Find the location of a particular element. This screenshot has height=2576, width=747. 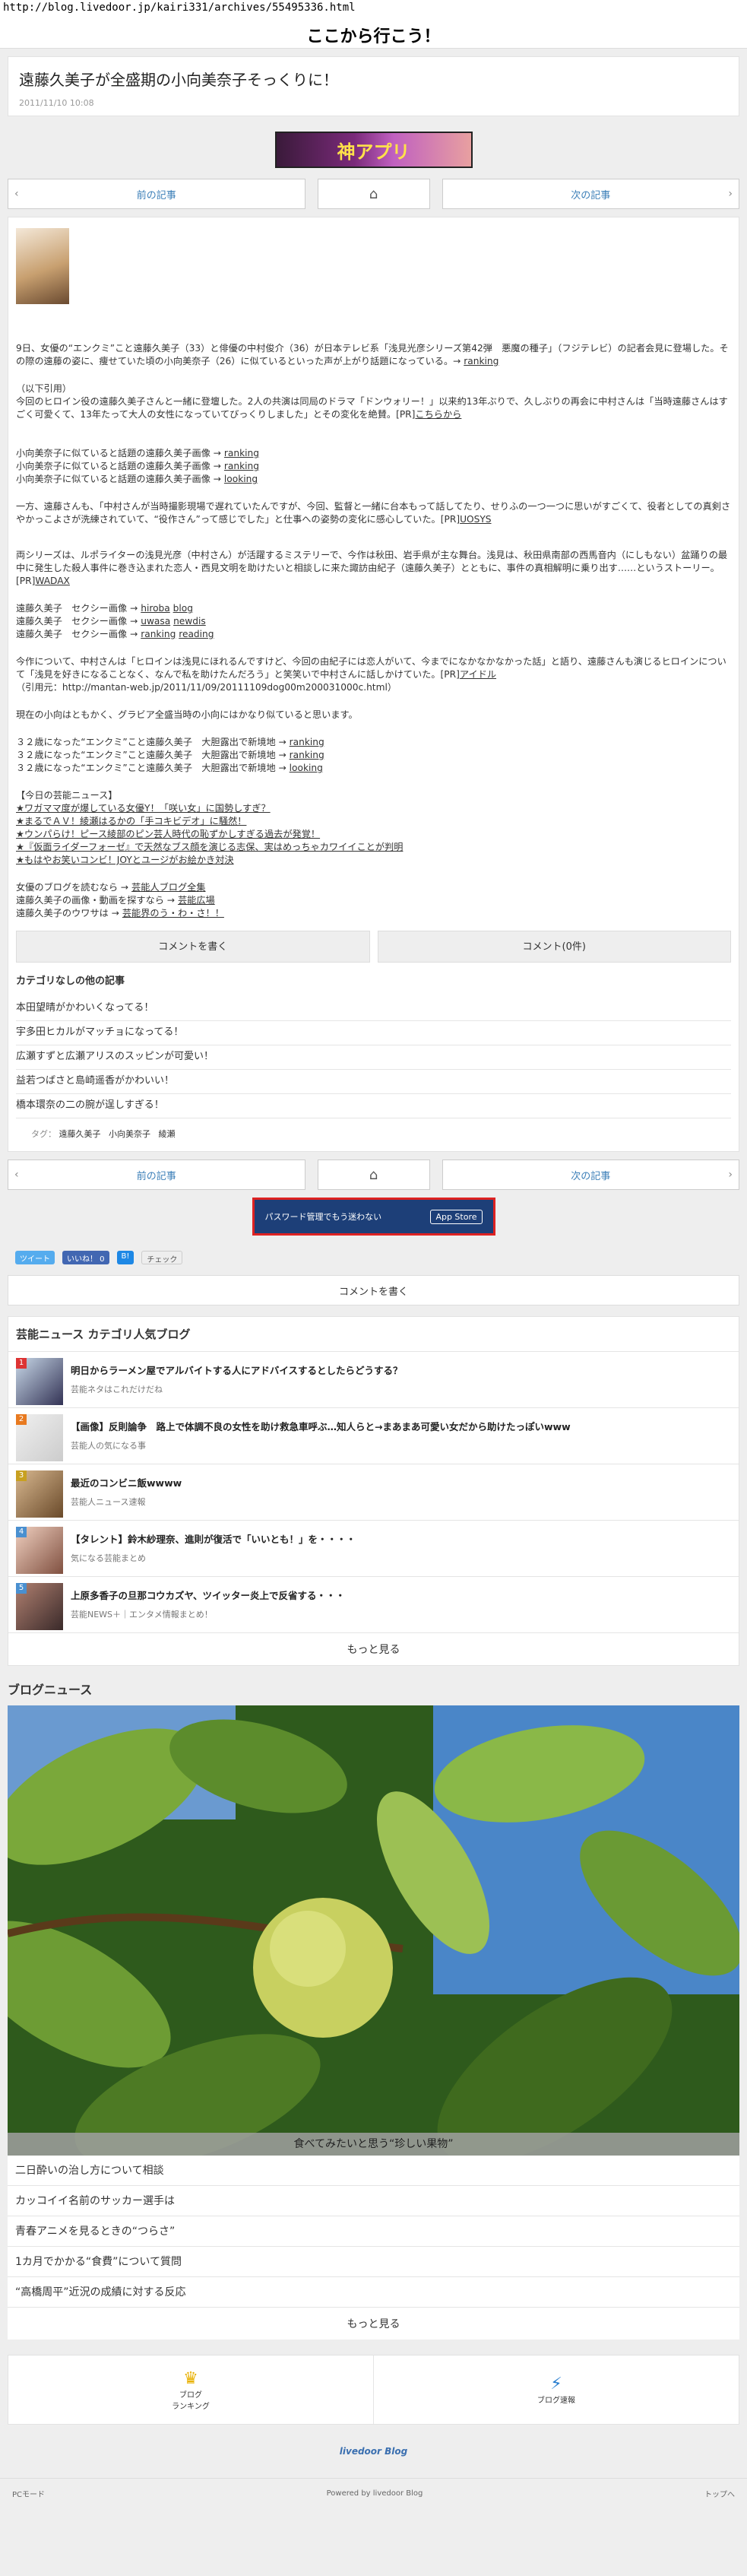

hatena-bookmark-button: B! is located at coordinates (125, 1257).